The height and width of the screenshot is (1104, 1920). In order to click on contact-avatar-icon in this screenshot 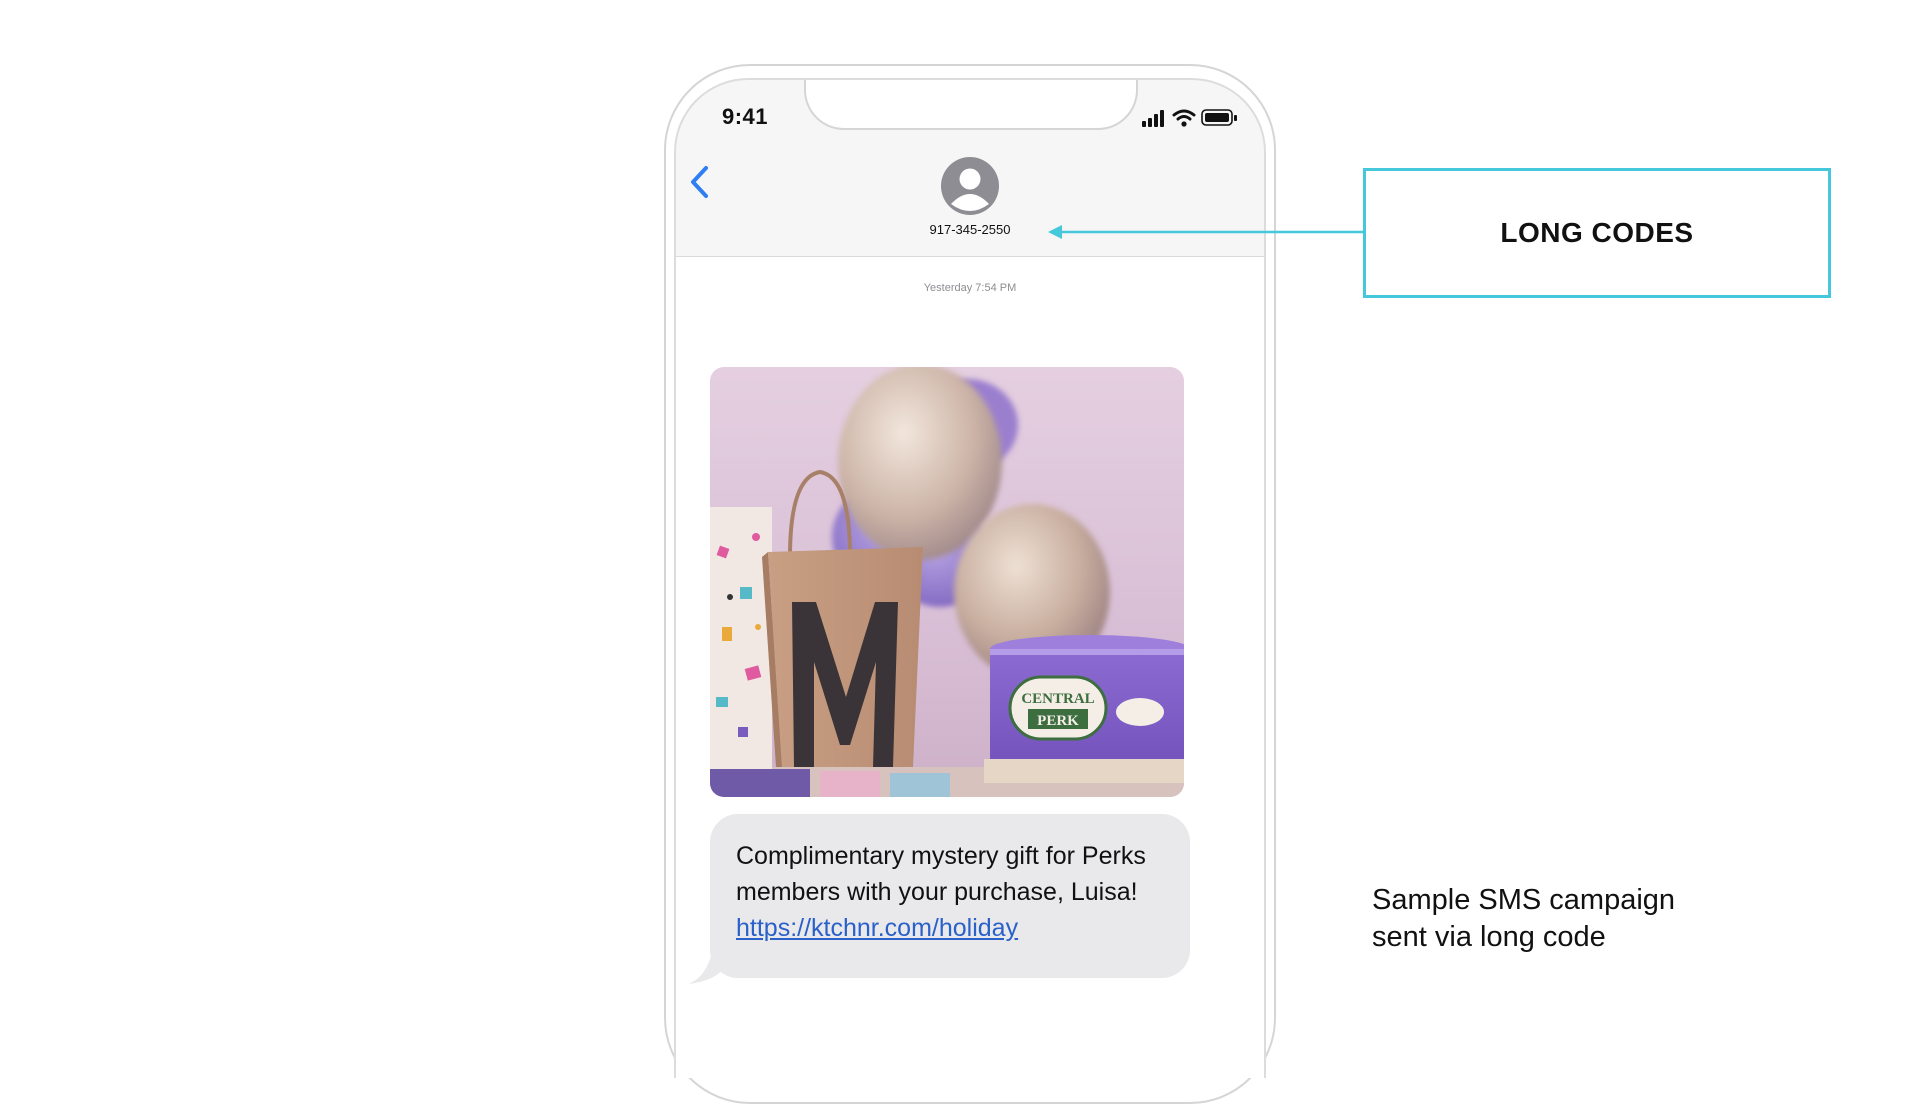, I will do `click(970, 186)`.